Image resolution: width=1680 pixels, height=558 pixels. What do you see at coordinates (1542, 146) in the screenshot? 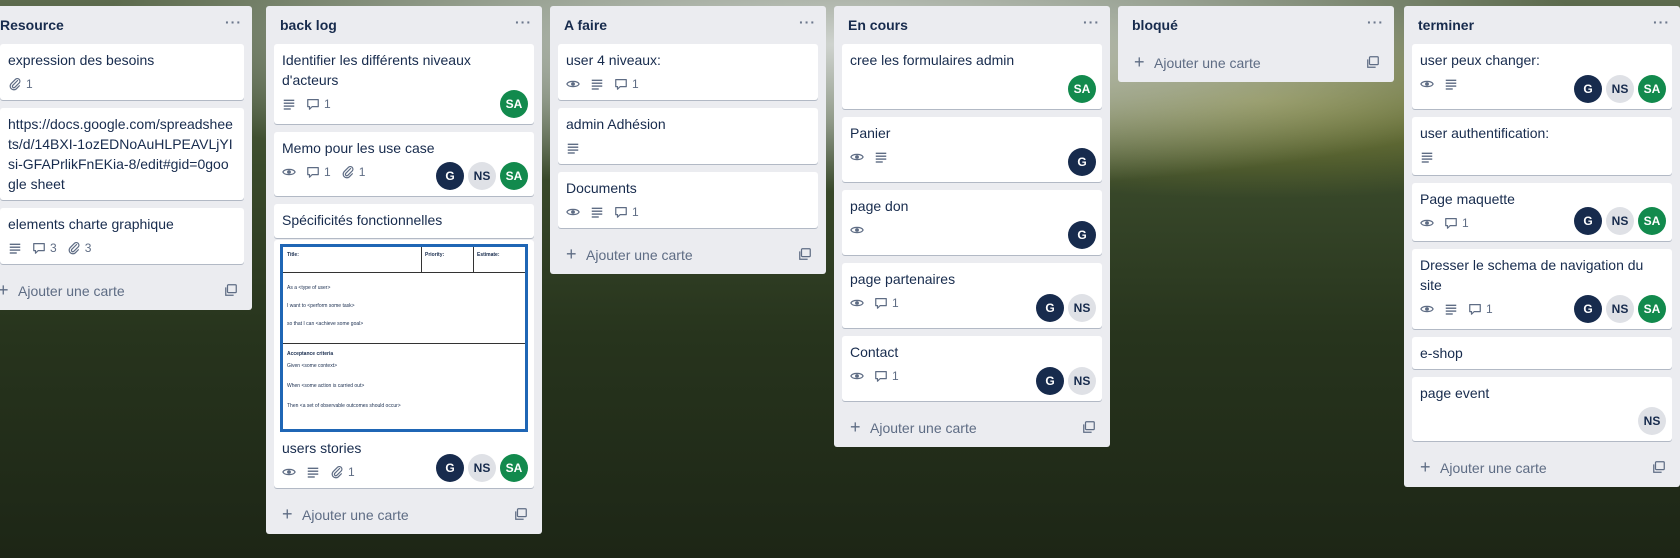
I see `card: user authentification:` at bounding box center [1542, 146].